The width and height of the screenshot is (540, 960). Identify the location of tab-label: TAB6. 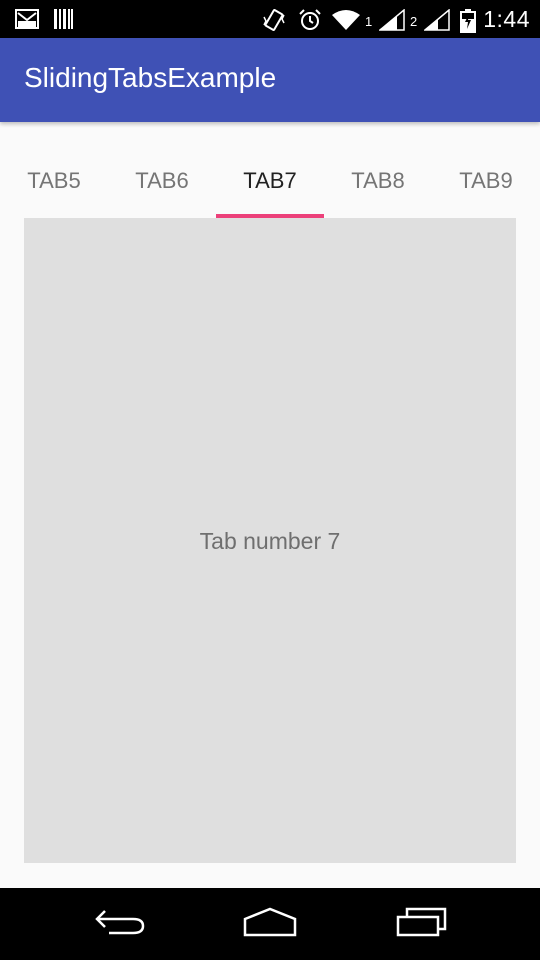
(162, 180).